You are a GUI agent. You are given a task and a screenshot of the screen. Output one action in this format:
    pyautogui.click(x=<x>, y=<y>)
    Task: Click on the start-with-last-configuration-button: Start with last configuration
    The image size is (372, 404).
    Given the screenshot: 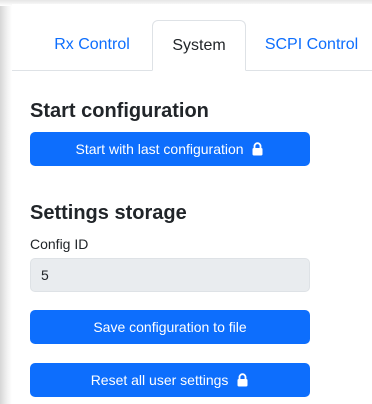 What is the action you would take?
    pyautogui.click(x=170, y=149)
    